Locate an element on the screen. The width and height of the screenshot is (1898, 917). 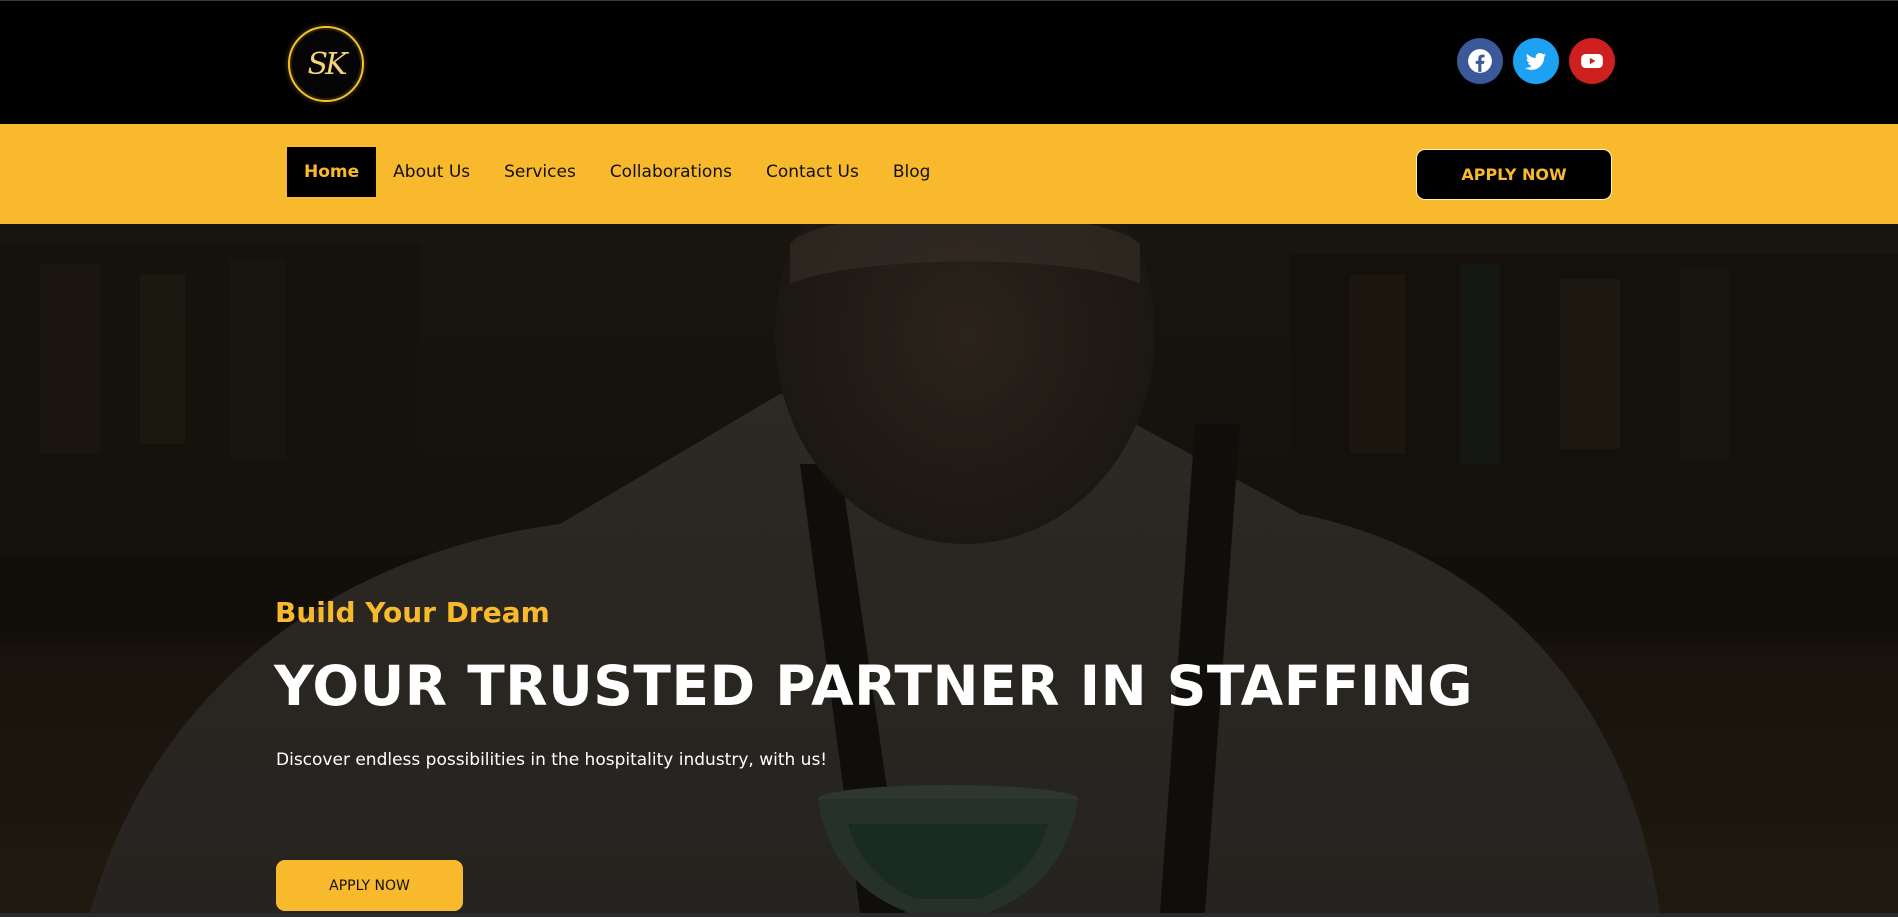
bottom-divider is located at coordinates (949, 915).